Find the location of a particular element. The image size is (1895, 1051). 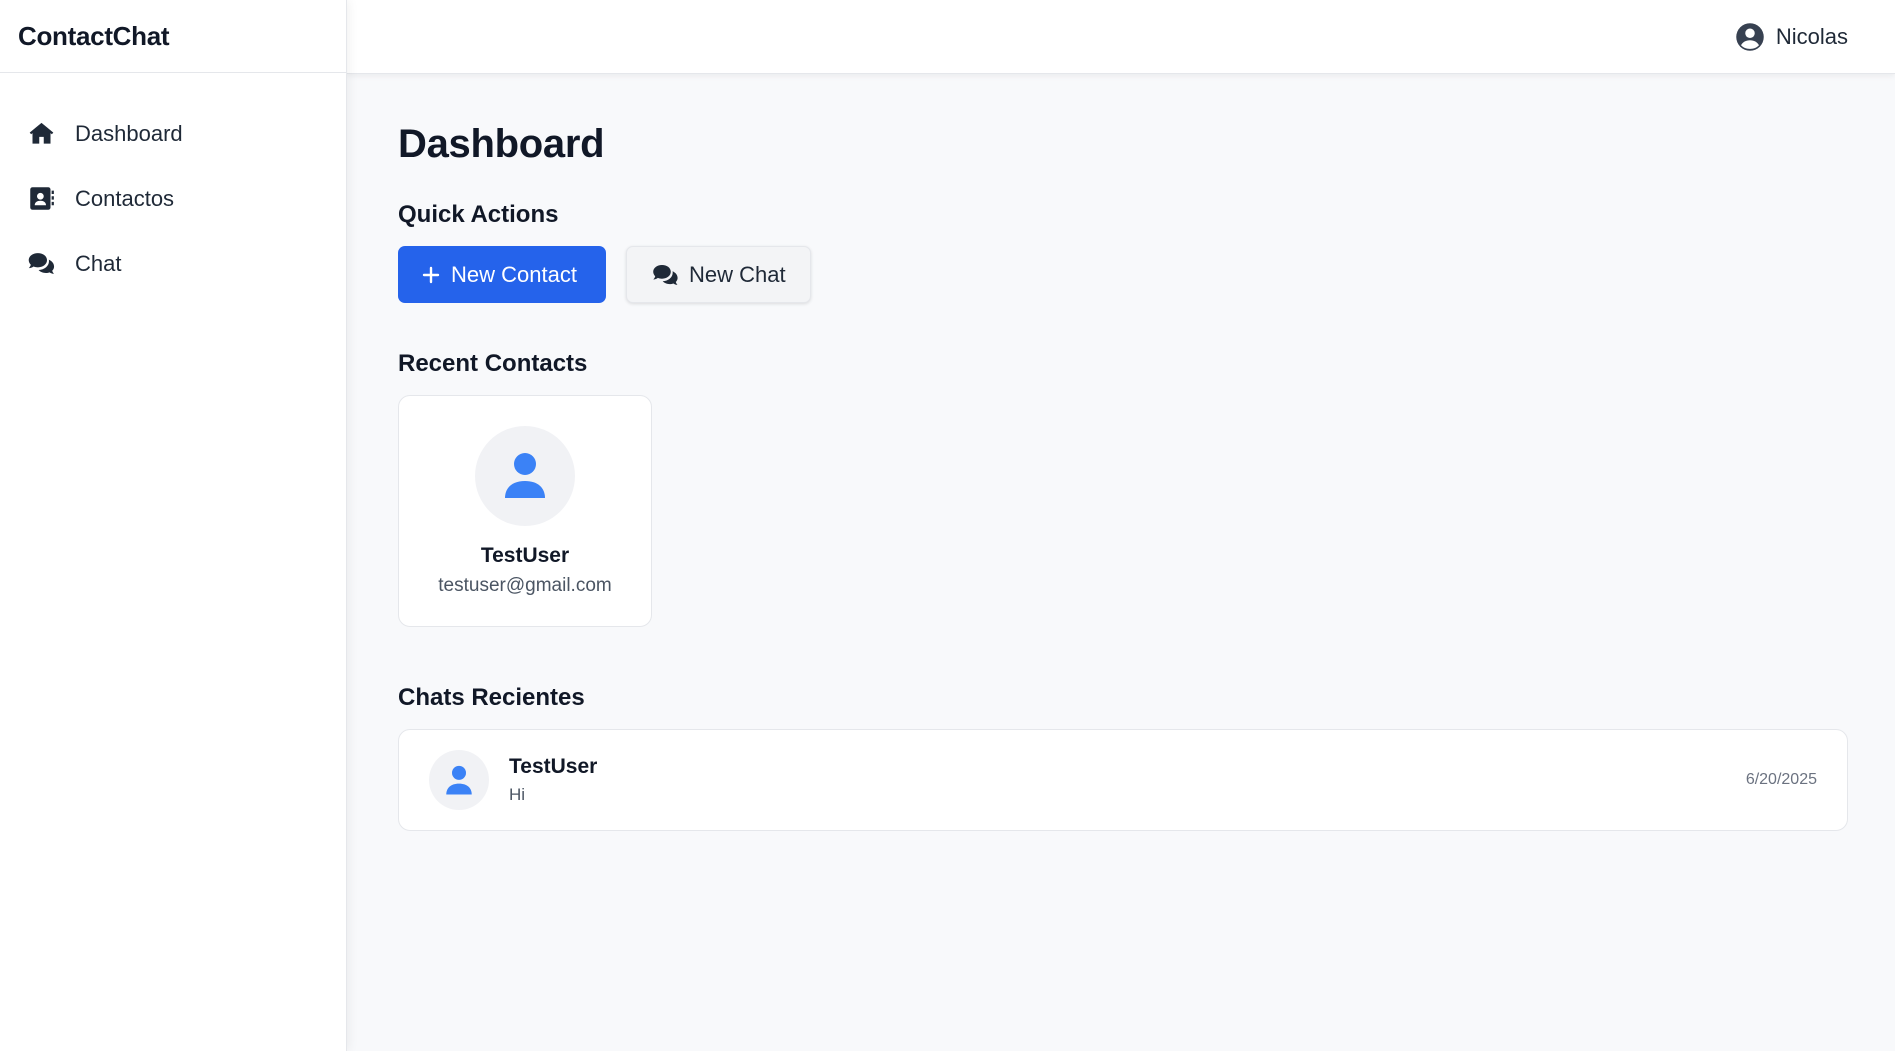

home-icon is located at coordinates (41, 134).